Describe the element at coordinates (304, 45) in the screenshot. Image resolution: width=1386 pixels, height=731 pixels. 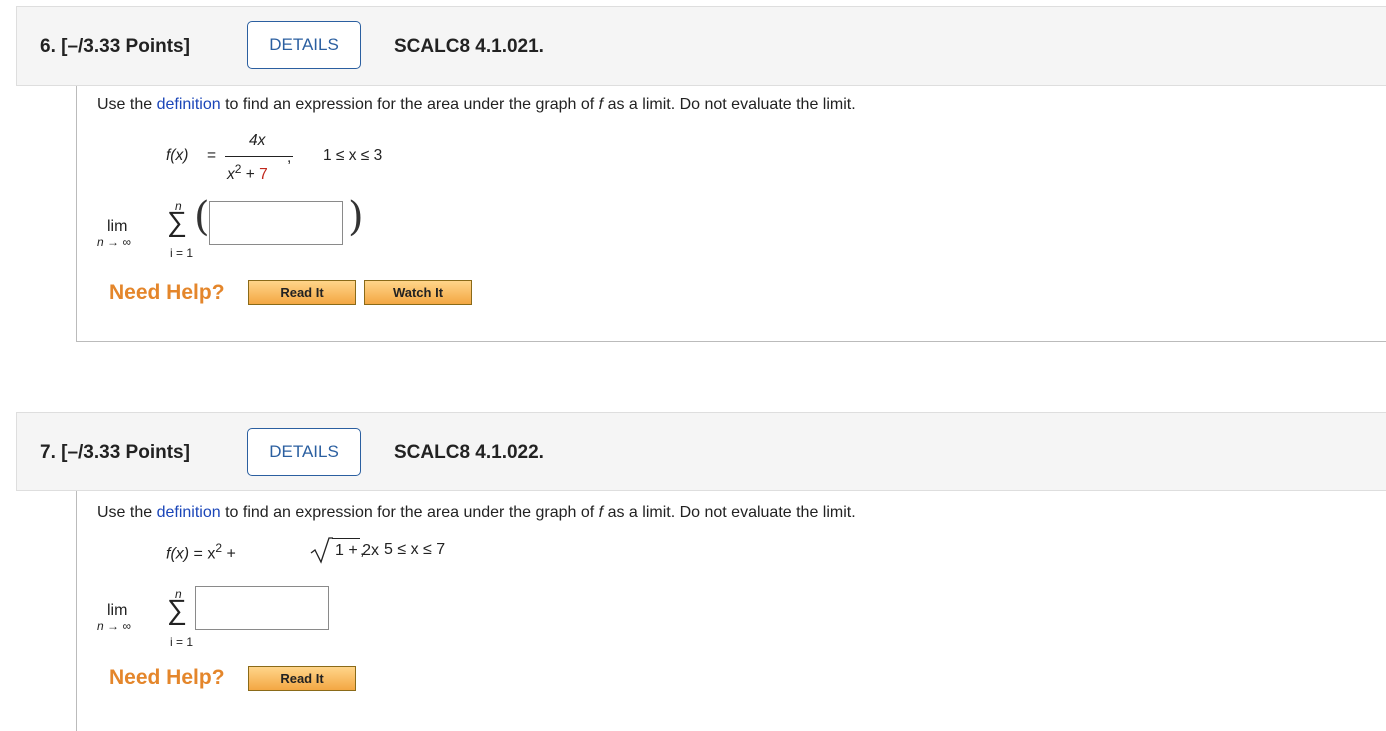
I see `details-button-q6: DETAILS` at that location.